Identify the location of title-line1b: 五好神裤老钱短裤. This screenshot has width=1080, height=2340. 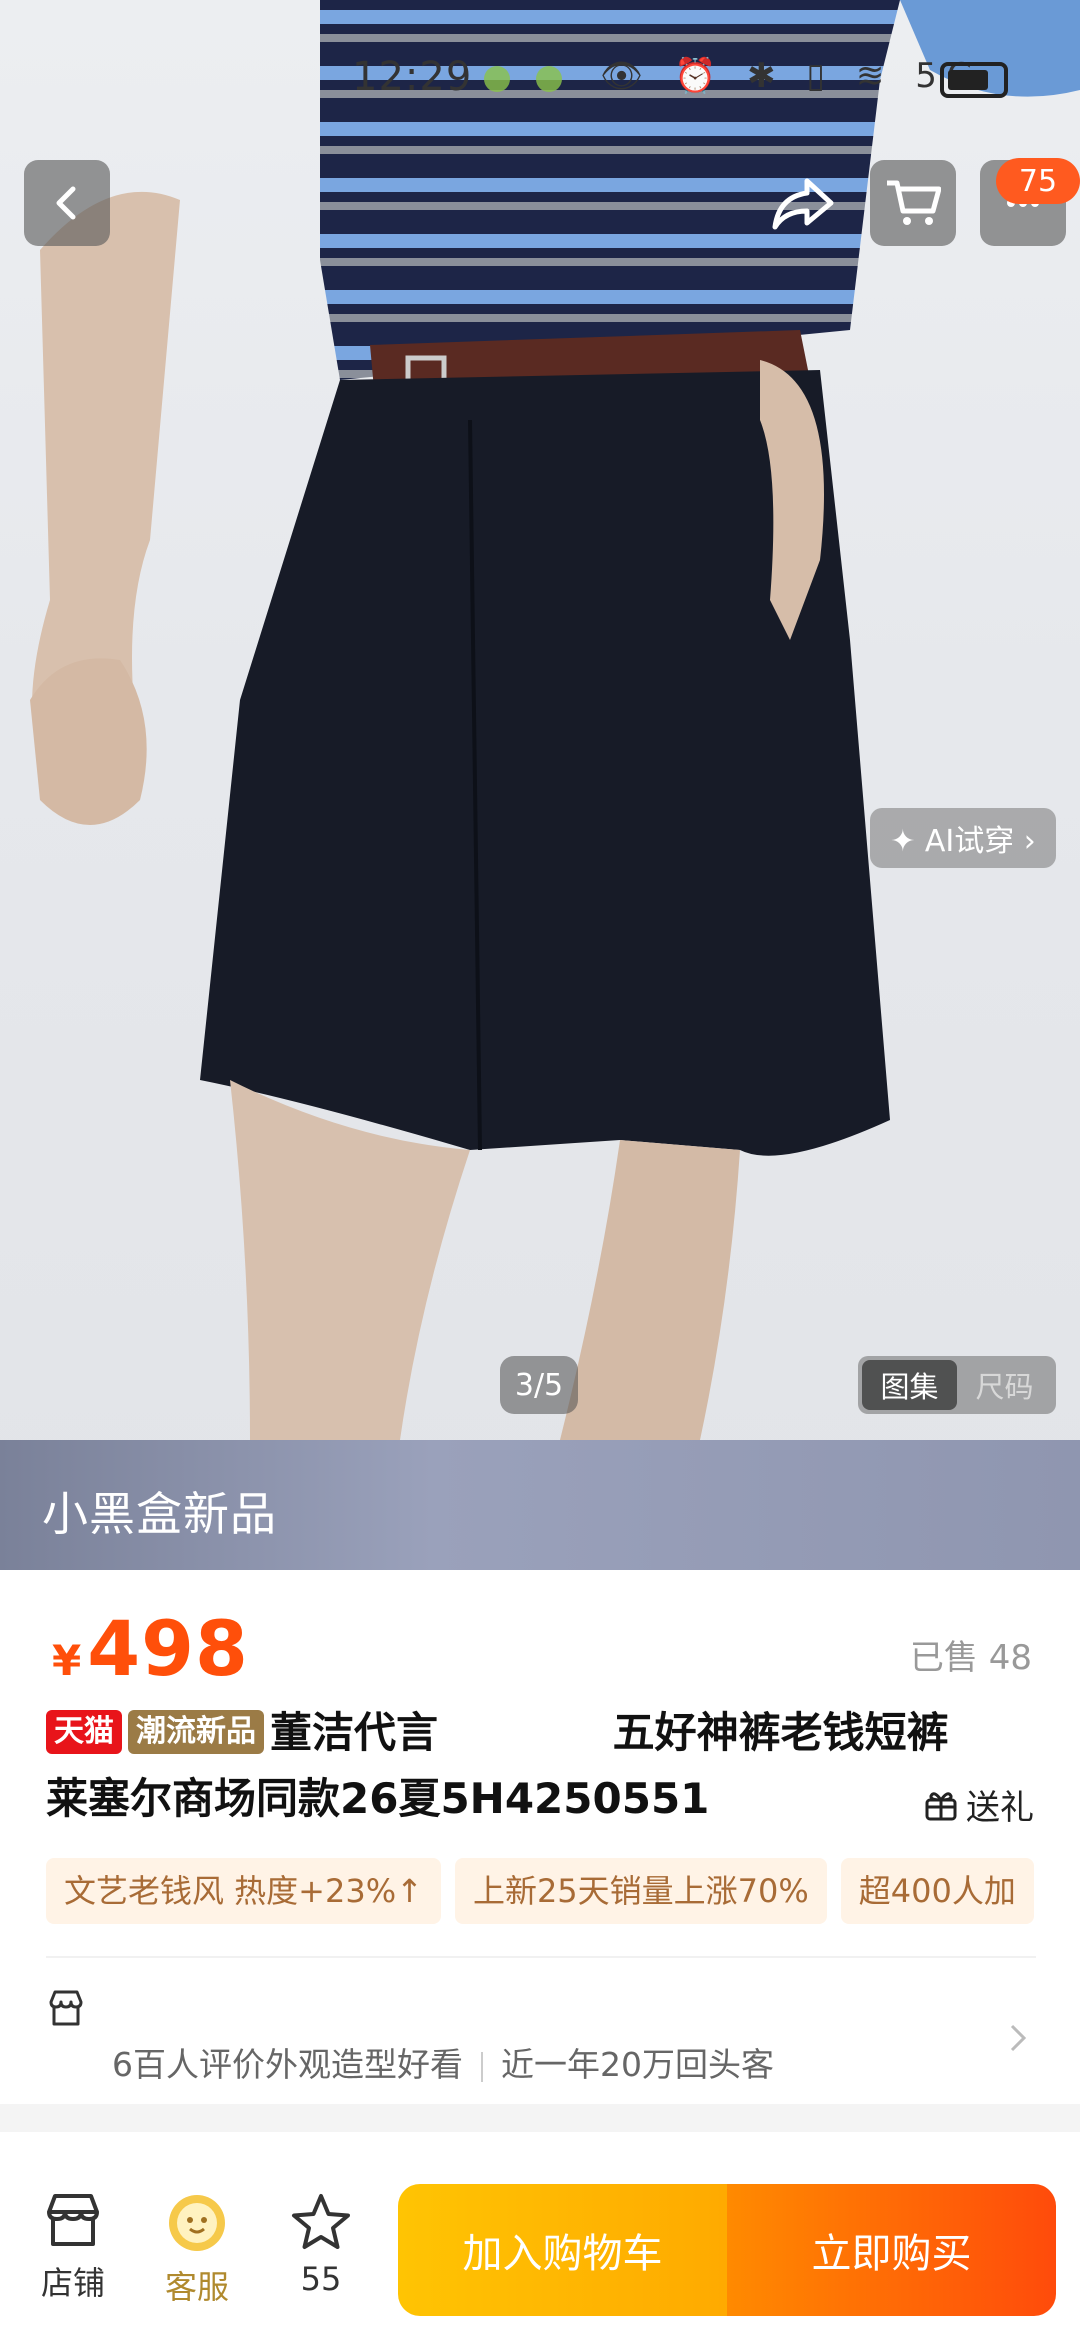
(780, 1732).